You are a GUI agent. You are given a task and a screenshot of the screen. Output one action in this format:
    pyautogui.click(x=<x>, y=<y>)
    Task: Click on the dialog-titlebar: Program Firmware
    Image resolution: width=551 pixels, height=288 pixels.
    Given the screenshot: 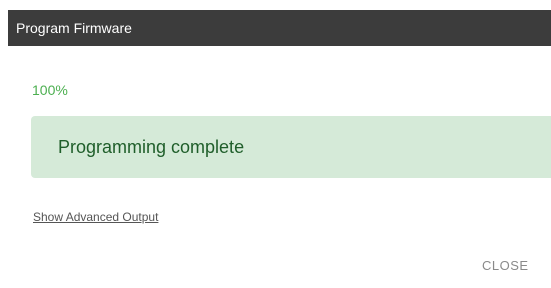 What is the action you would take?
    pyautogui.click(x=279, y=28)
    